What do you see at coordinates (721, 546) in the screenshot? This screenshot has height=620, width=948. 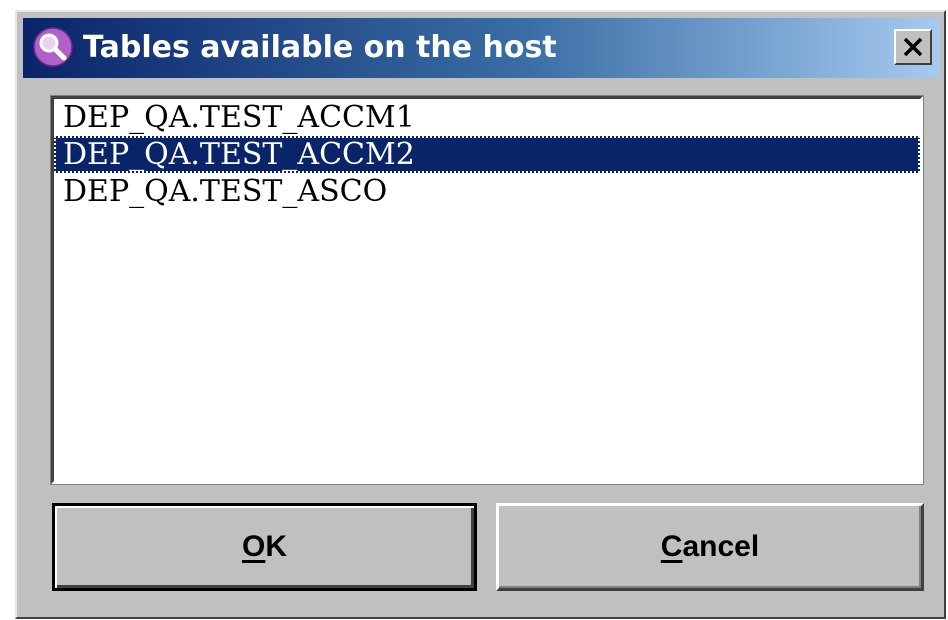 I see `cancel-label: ancel` at bounding box center [721, 546].